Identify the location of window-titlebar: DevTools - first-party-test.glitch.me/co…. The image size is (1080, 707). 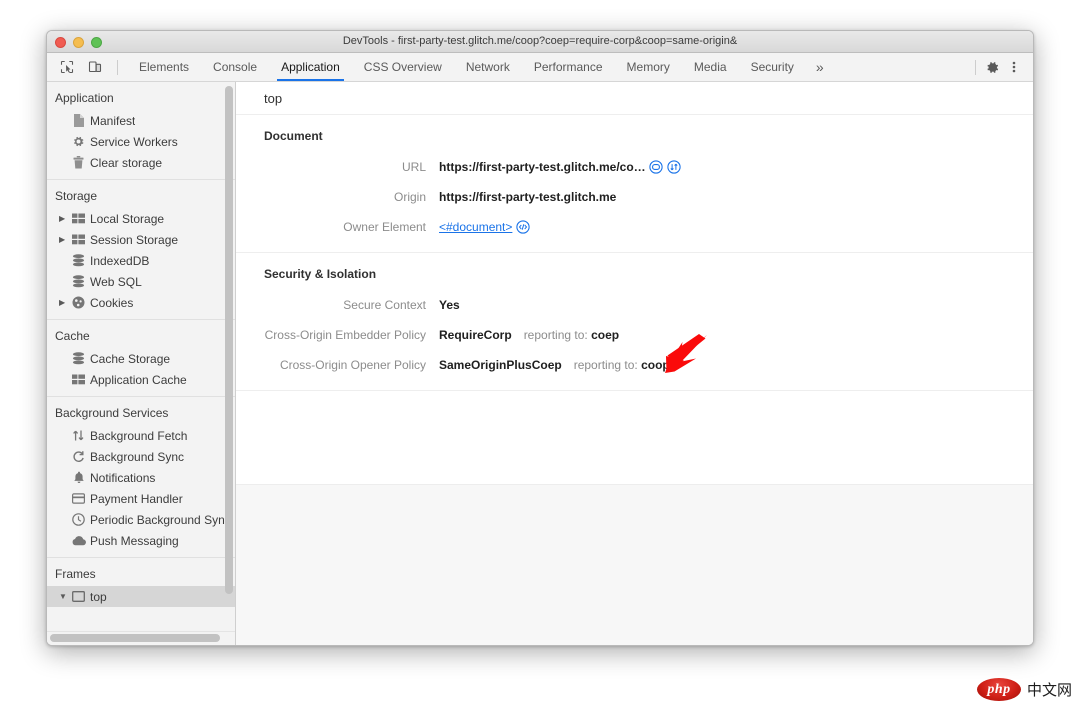
(540, 42).